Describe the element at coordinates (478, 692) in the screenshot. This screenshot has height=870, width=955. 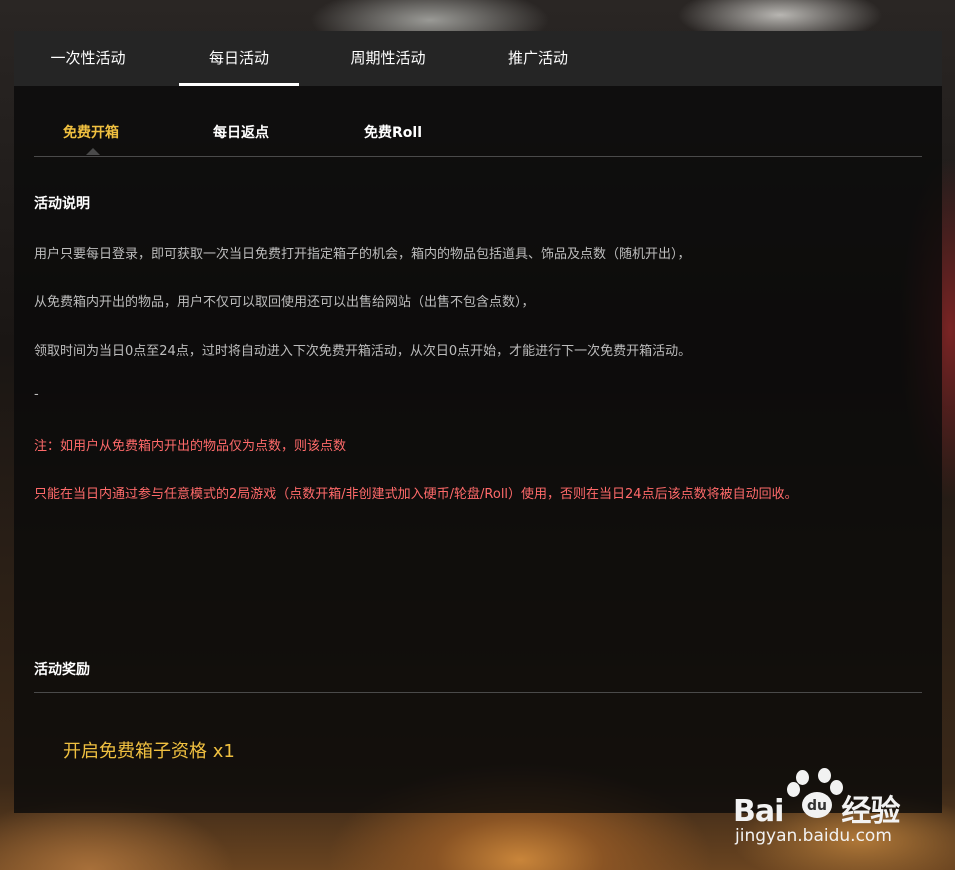
I see `reward-divider` at that location.